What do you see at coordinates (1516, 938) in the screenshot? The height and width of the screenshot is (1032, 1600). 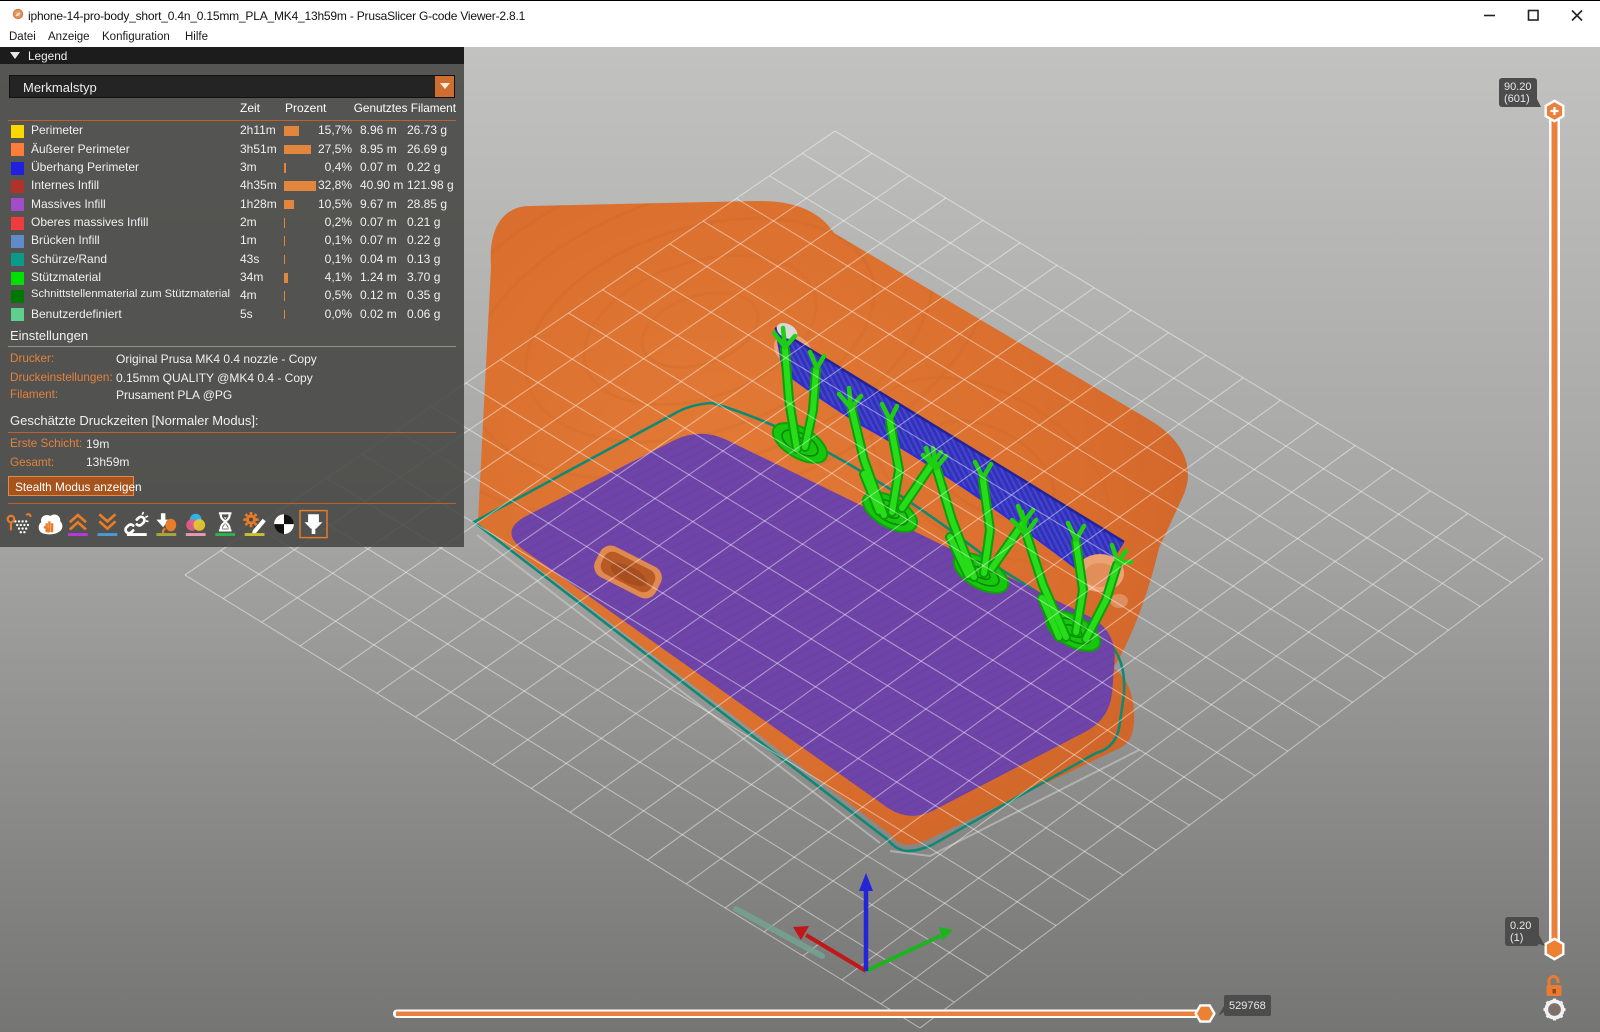 I see `svg-text: (1)` at bounding box center [1516, 938].